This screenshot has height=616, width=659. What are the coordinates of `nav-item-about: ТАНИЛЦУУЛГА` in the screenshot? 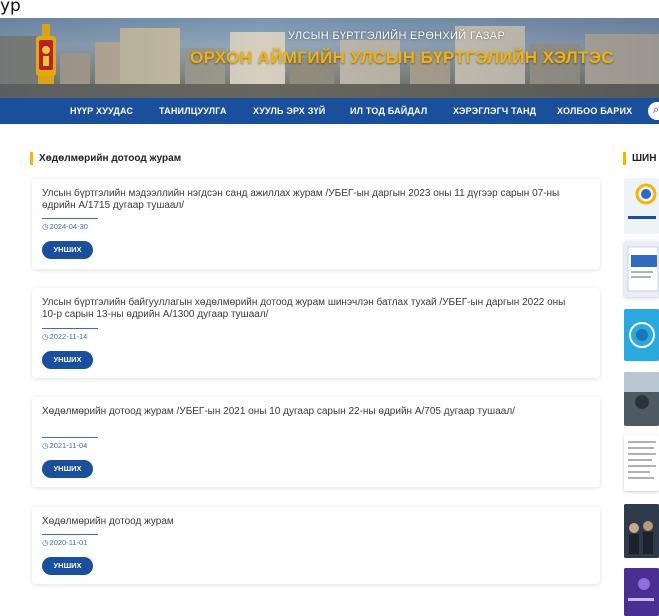 It's located at (193, 111).